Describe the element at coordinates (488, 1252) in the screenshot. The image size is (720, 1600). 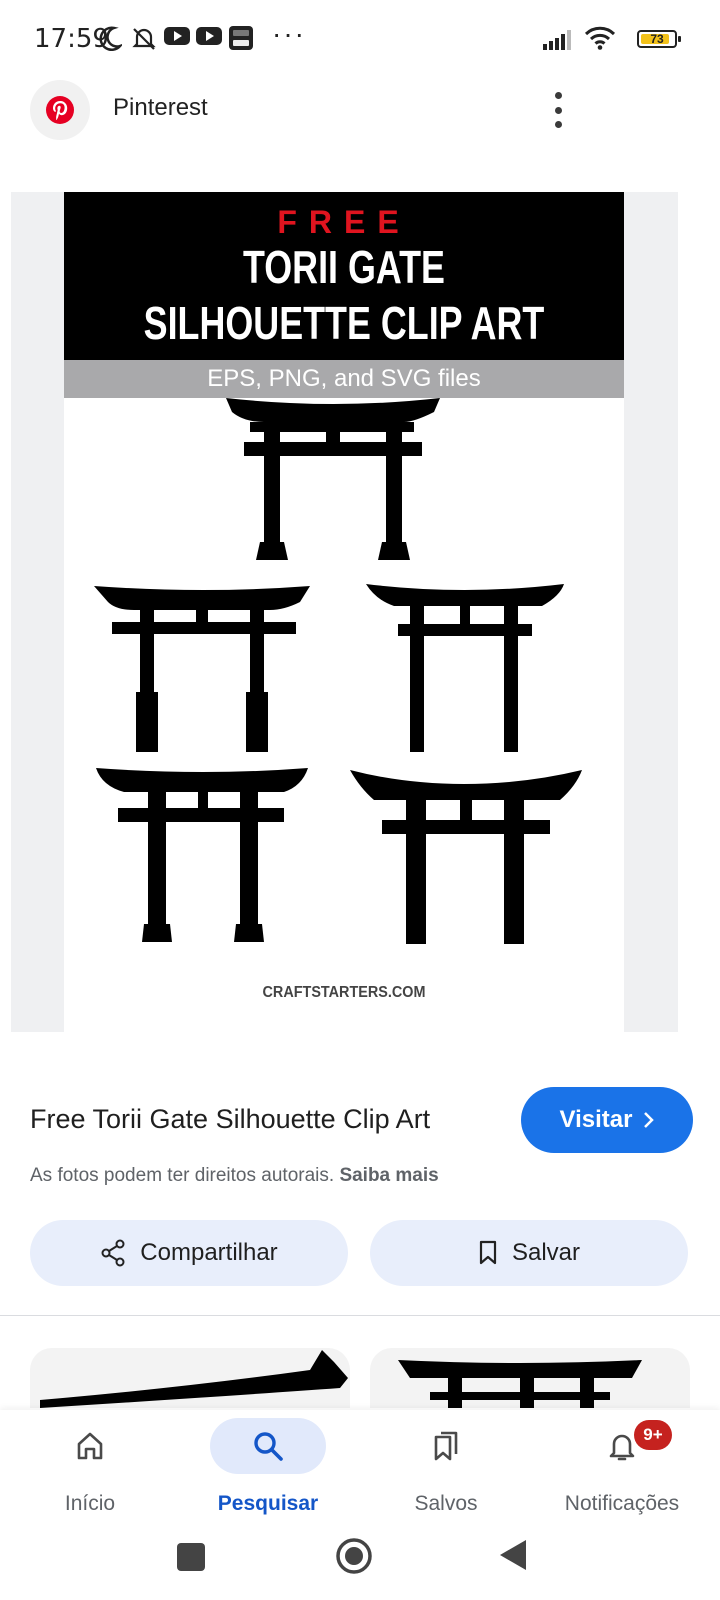
I see `bookmark-icon` at that location.